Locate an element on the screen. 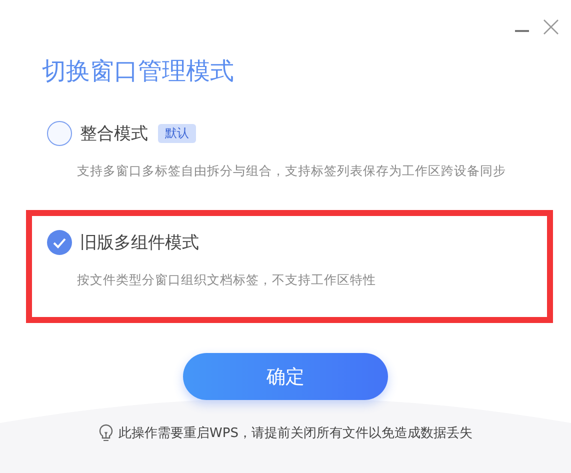 This screenshot has height=473, width=571. radio-button is located at coordinates (59, 133).